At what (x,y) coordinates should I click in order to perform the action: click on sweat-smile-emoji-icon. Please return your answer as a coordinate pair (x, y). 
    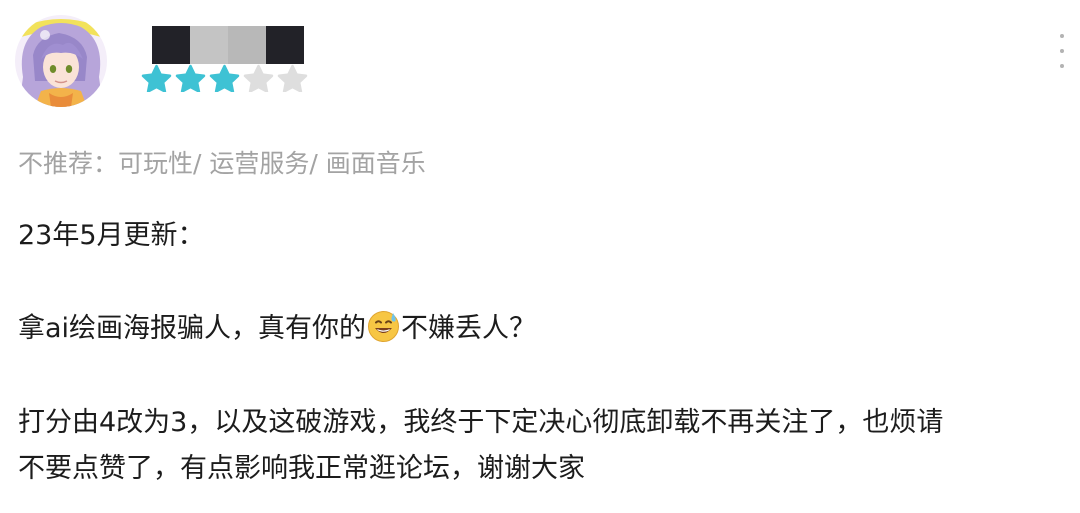
    Looking at the image, I should click on (383, 326).